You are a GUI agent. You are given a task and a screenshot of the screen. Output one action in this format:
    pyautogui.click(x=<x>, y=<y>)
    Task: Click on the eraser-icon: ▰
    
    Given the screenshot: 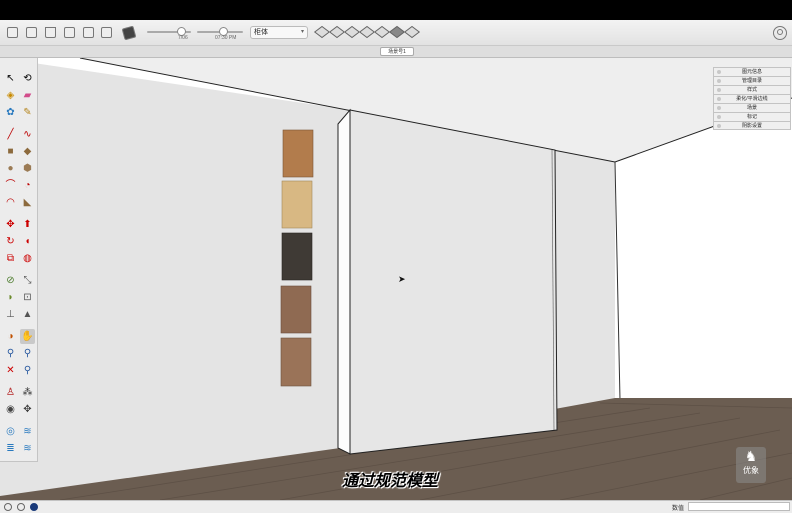 What is the action you would take?
    pyautogui.click(x=27, y=95)
    